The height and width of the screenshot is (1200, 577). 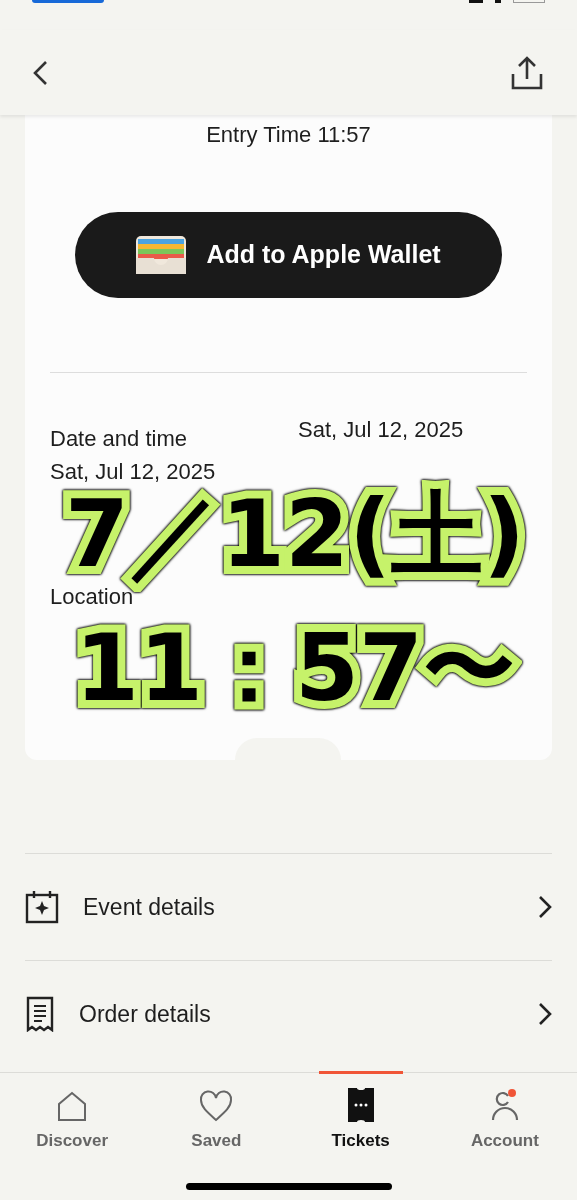 What do you see at coordinates (288, 135) in the screenshot?
I see `entry-time: Entry Time 11:57` at bounding box center [288, 135].